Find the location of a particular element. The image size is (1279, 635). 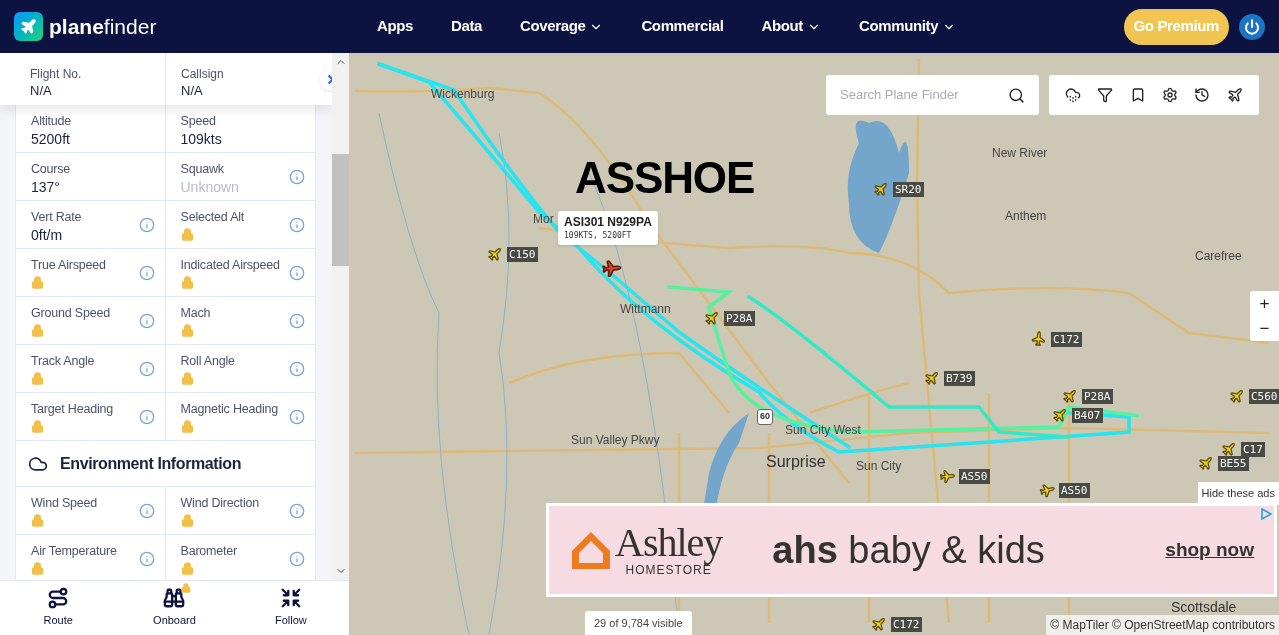

field-label: Wind Speed is located at coordinates (64, 503).